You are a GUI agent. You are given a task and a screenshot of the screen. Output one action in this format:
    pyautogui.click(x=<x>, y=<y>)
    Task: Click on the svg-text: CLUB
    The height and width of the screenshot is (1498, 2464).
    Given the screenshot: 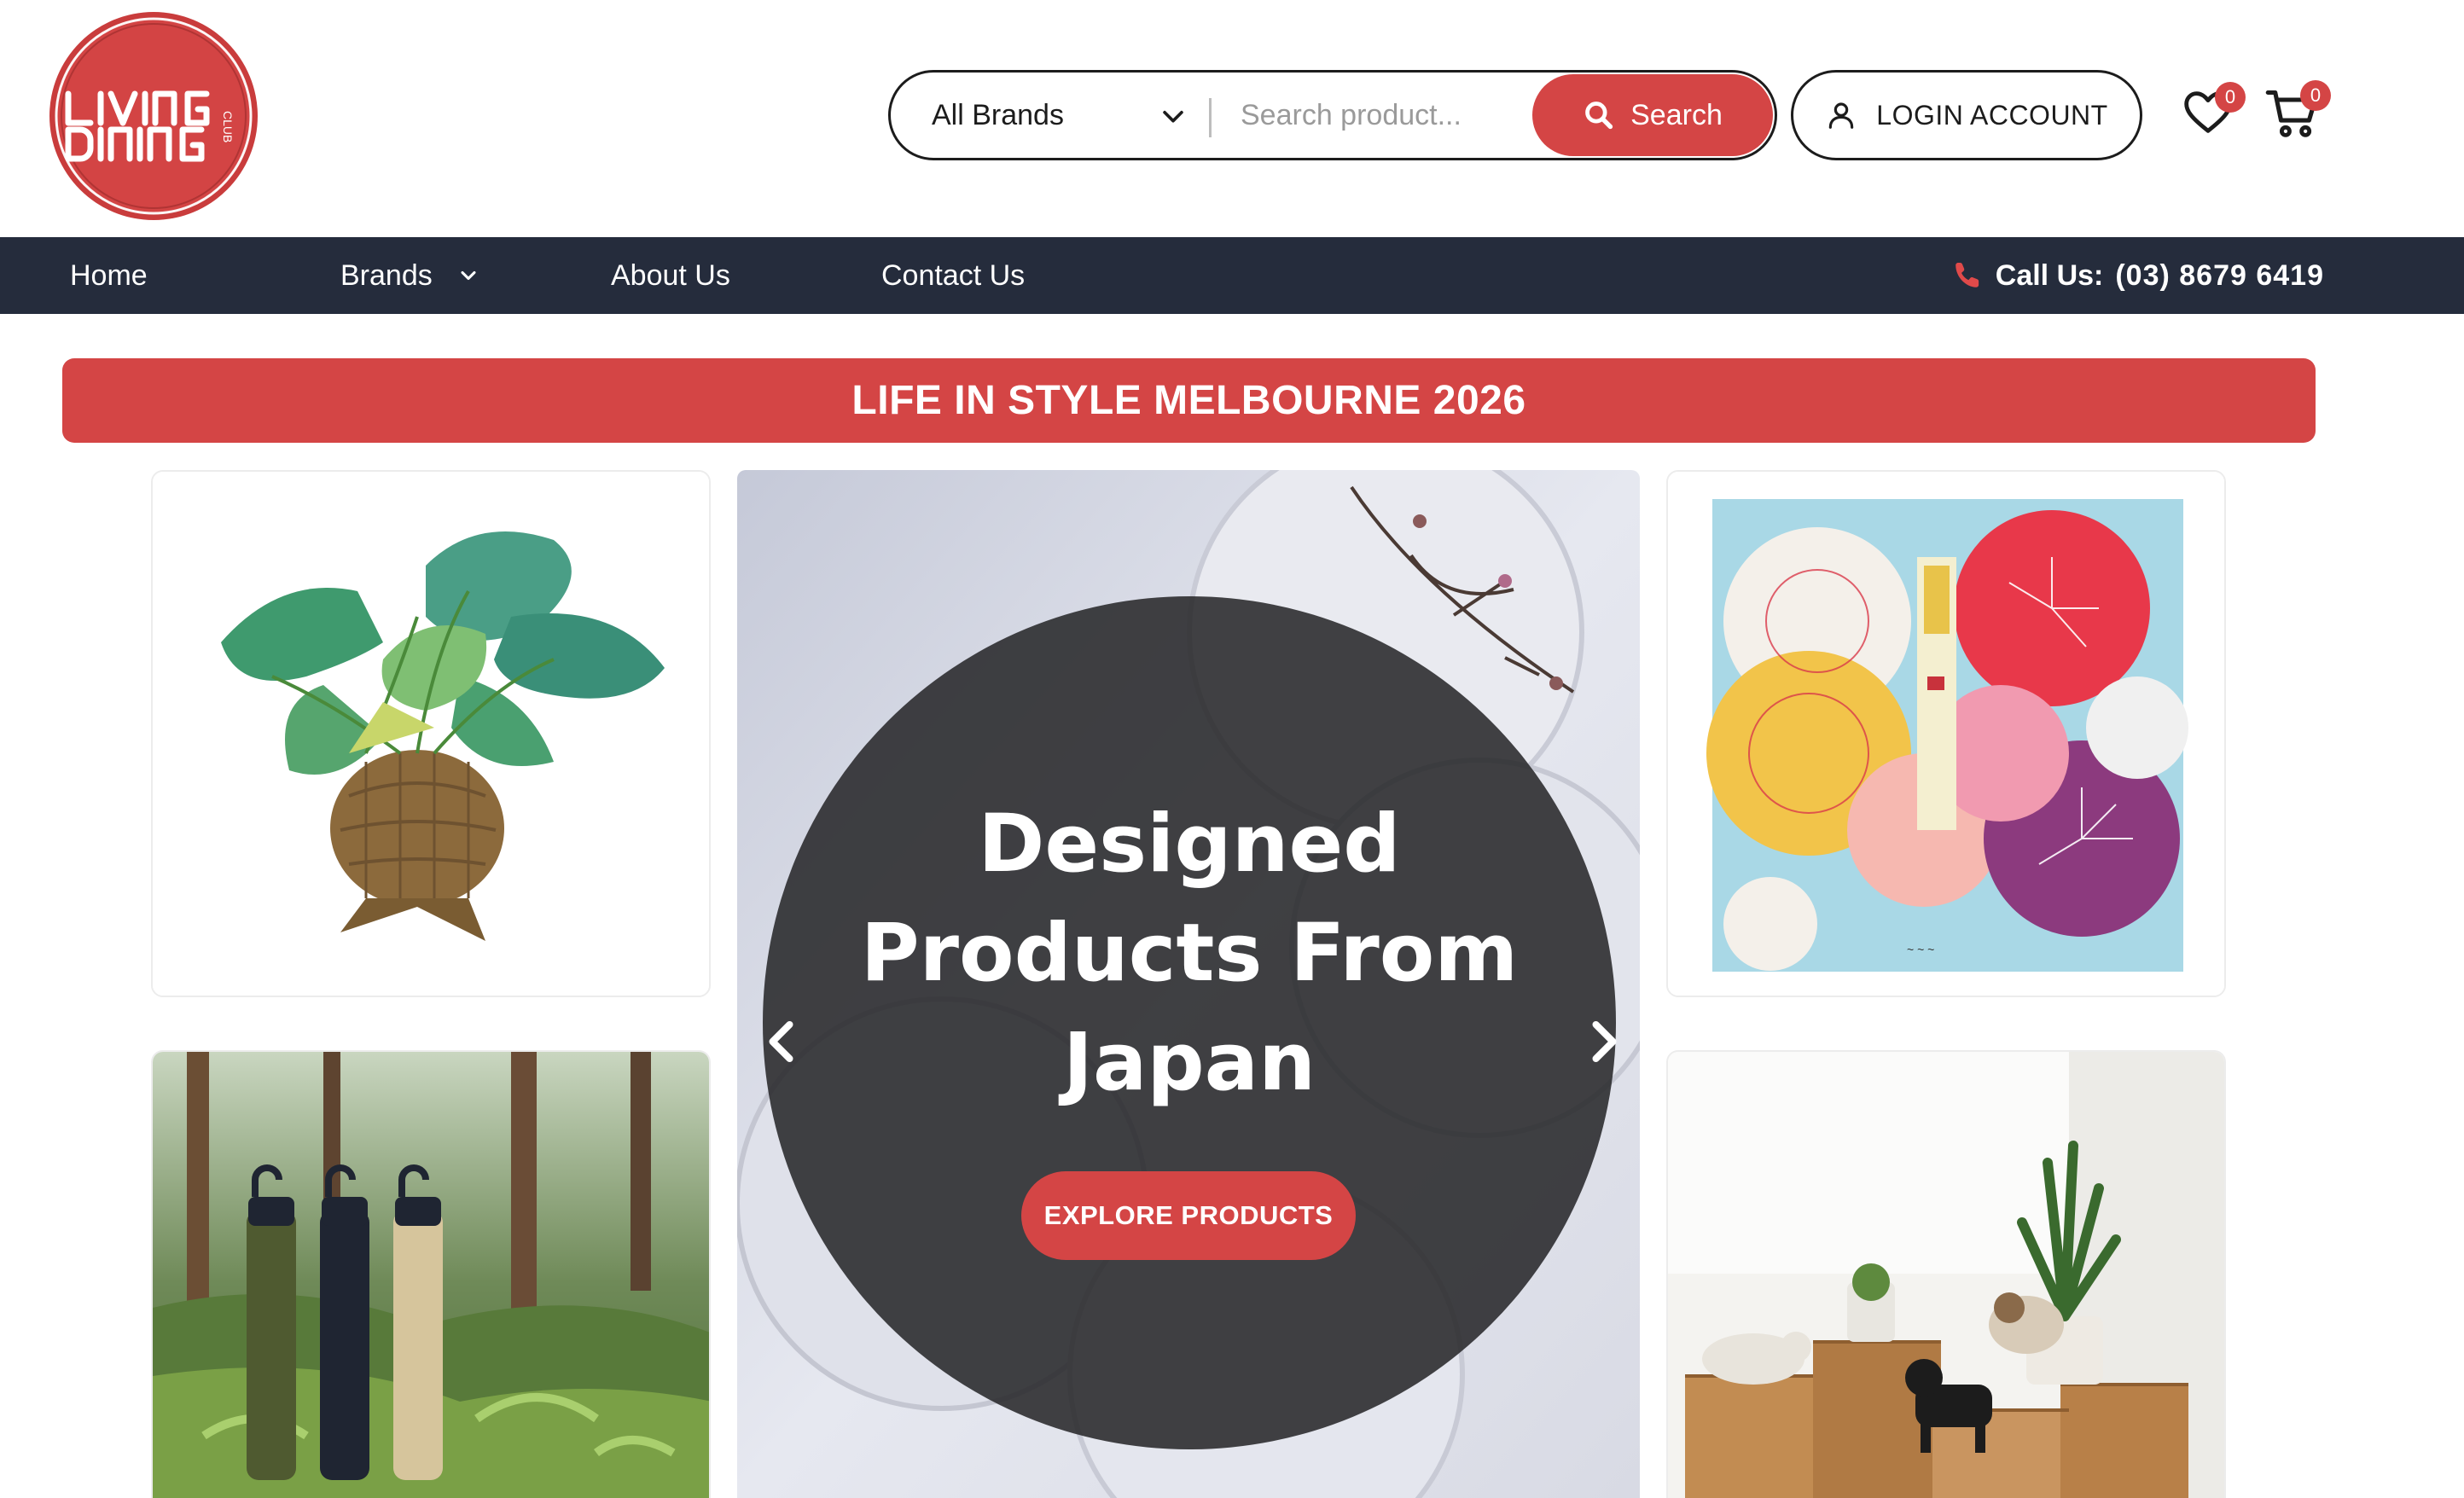 What is the action you would take?
    pyautogui.click(x=228, y=126)
    